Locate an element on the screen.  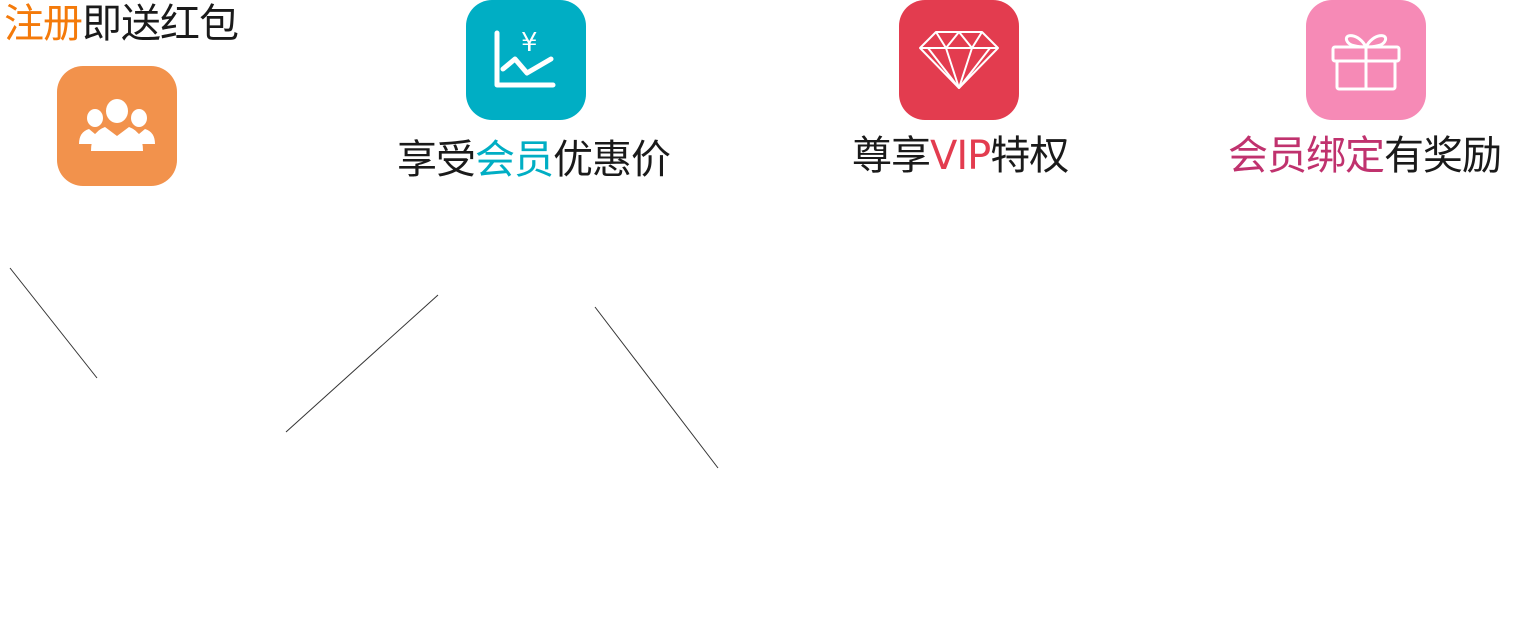
decorative-lines is located at coordinates (364, 368).